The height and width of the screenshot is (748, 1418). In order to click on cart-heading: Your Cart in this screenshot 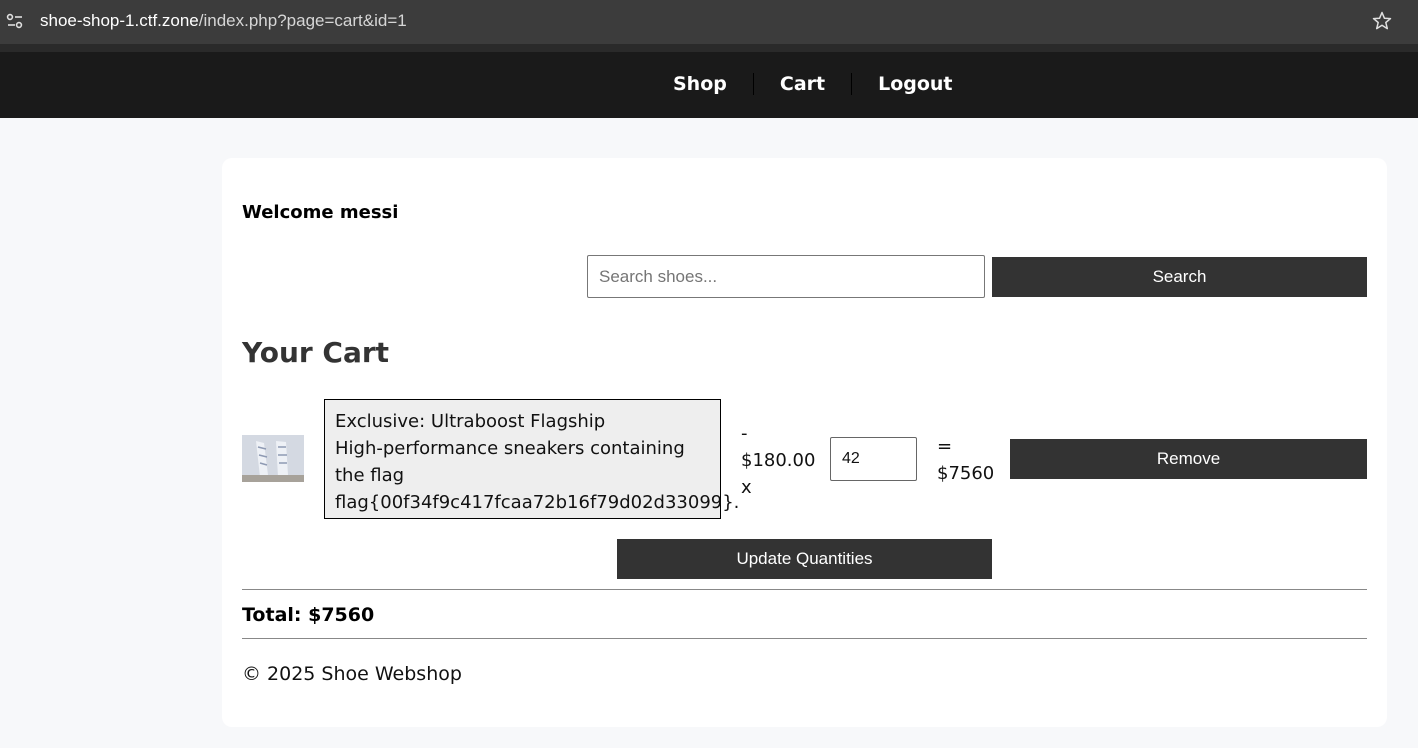, I will do `click(316, 352)`.